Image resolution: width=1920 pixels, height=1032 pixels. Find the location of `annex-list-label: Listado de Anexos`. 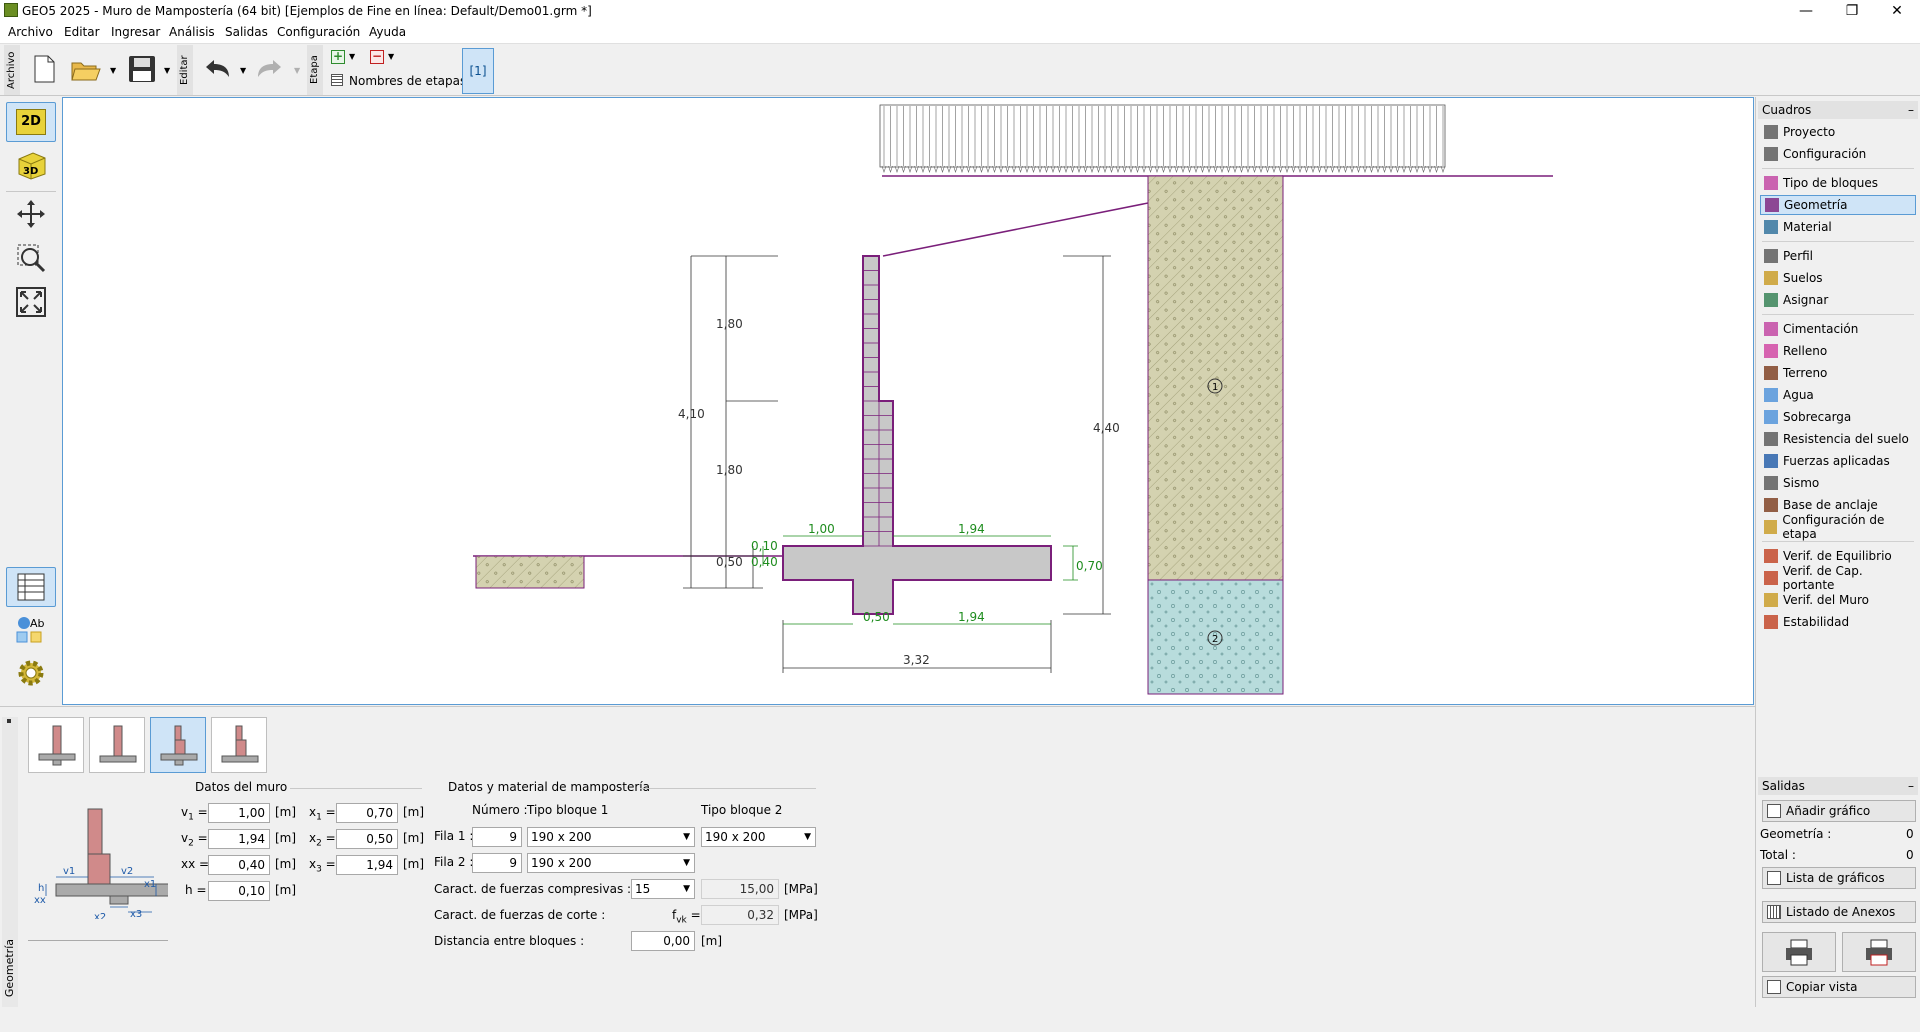

annex-list-label: Listado de Anexos is located at coordinates (1841, 912).